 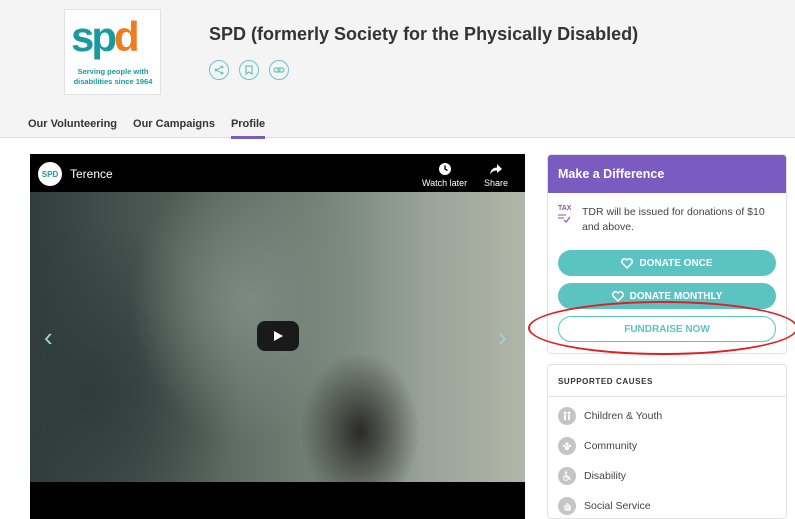 I want to click on tab-our-campaigns: Our Campaigns, so click(x=174, y=128).